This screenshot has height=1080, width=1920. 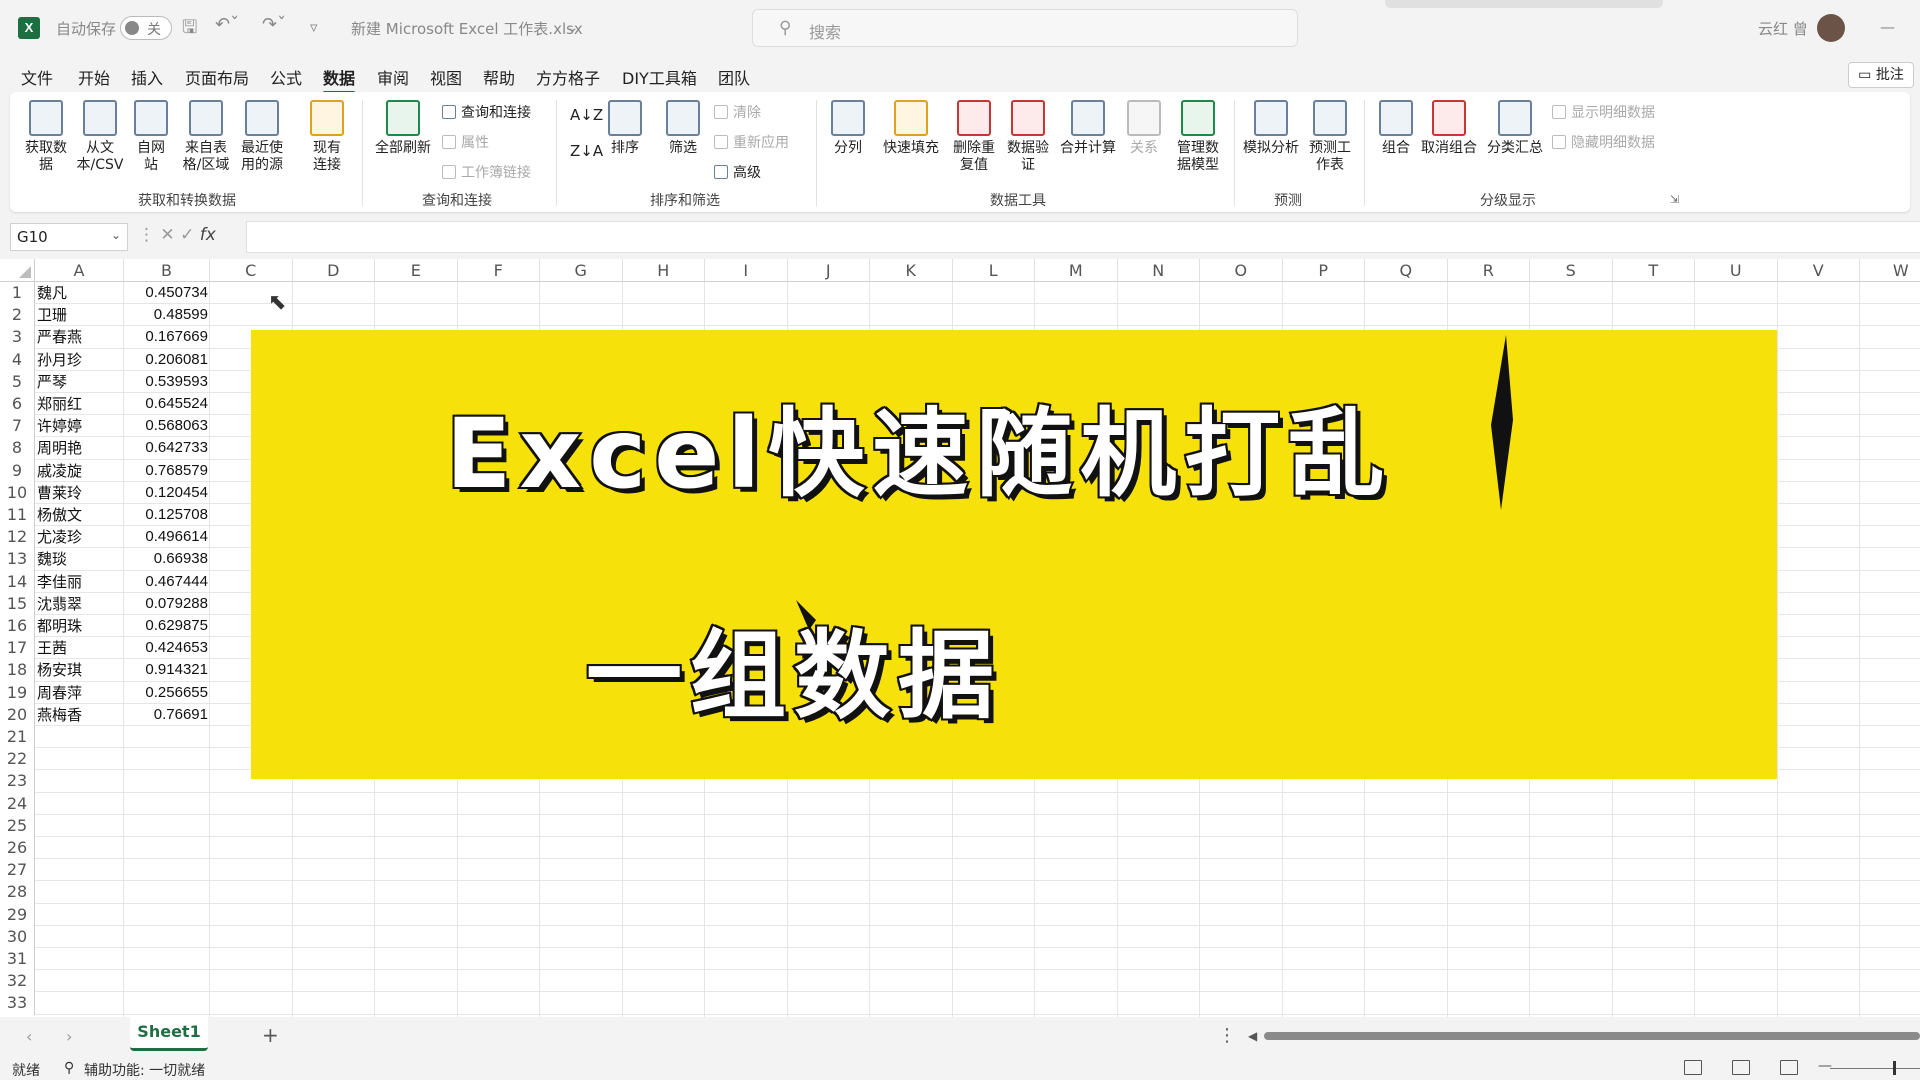 What do you see at coordinates (166, 382) in the screenshot?
I see `cell-value: 0.539593` at bounding box center [166, 382].